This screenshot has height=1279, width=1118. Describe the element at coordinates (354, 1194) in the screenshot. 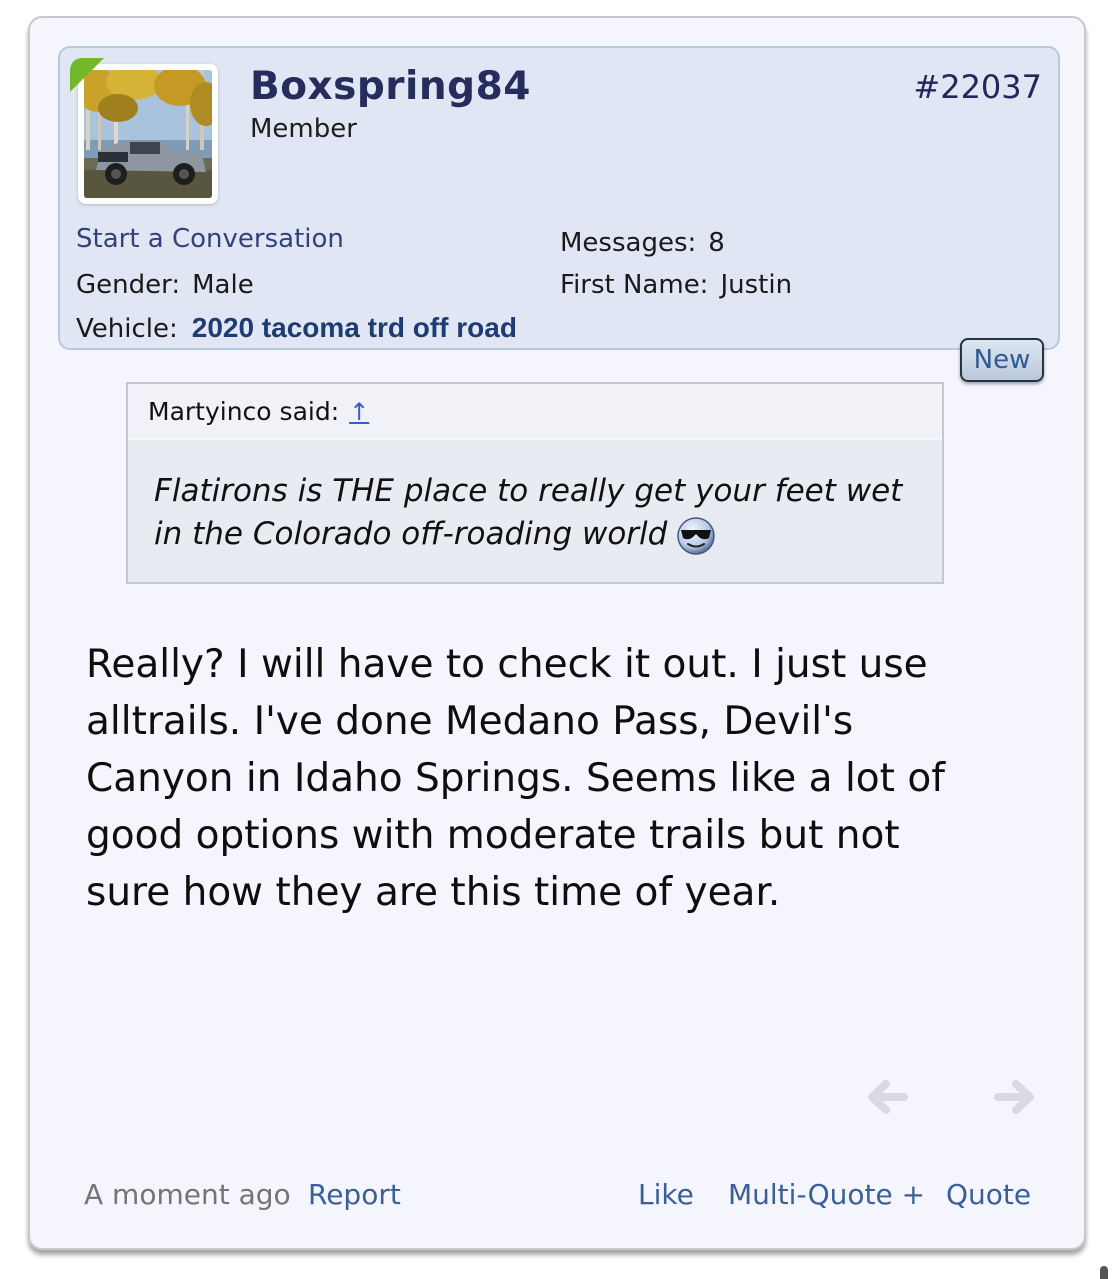

I see `report-link: Report` at that location.